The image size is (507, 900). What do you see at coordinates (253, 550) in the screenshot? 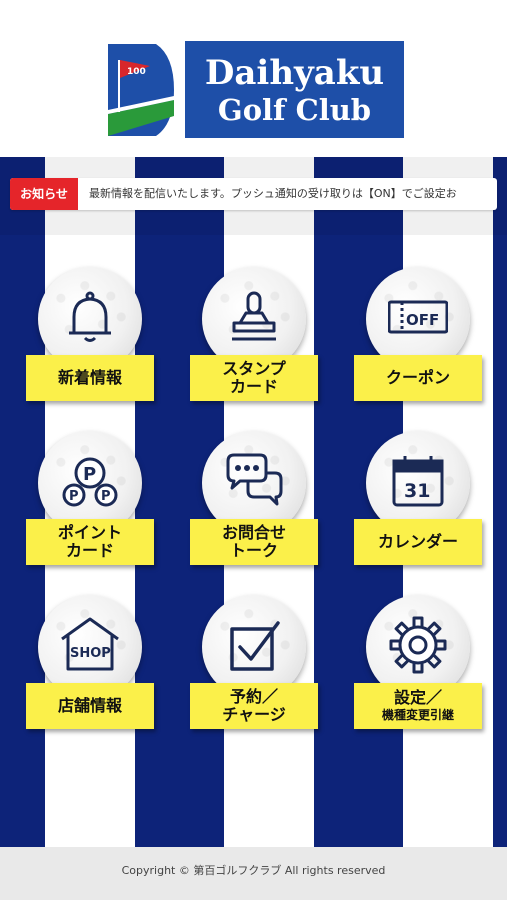
I see `menu-label-line2: トーク` at bounding box center [253, 550].